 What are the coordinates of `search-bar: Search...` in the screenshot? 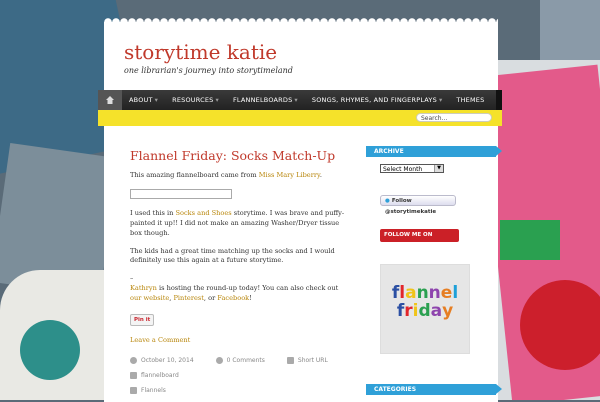 It's located at (300, 118).